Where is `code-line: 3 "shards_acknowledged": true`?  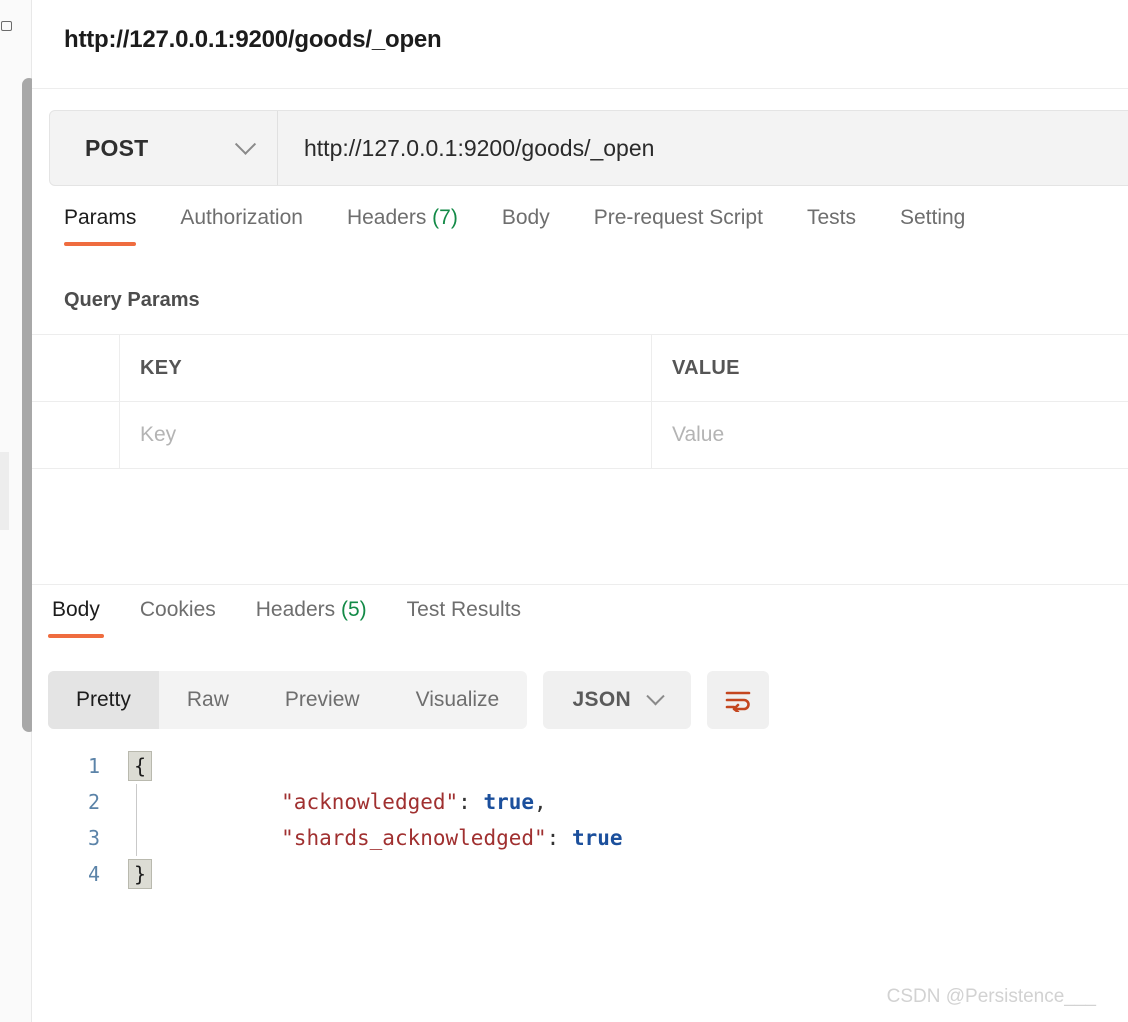
code-line: 3 "shards_acknowledged": true is located at coordinates (580, 838).